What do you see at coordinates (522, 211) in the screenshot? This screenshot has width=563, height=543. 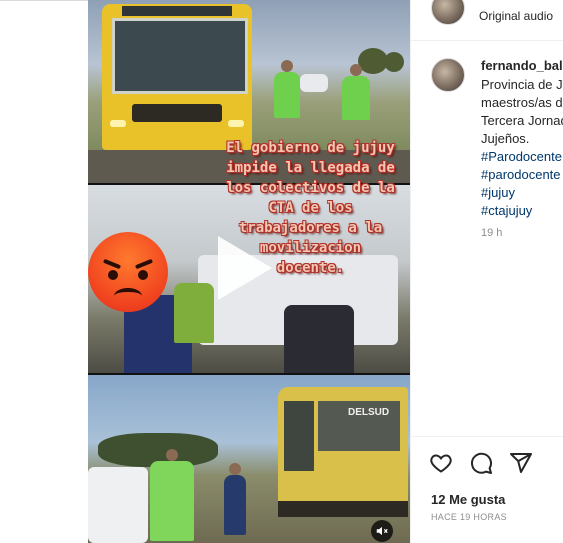 I see `hashtag-link: #ctajujuy` at bounding box center [522, 211].